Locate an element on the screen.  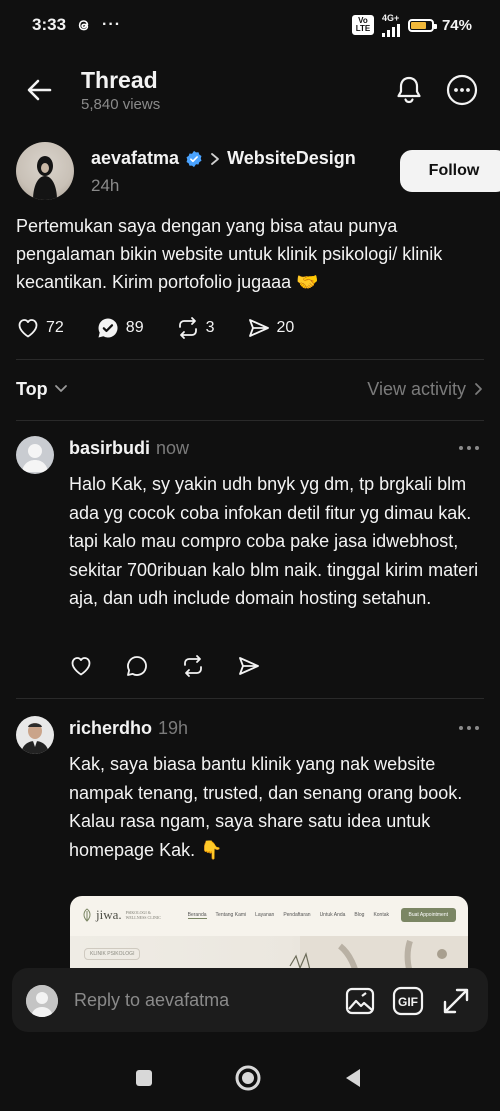
share-button: 20 is located at coordinates (271, 328).